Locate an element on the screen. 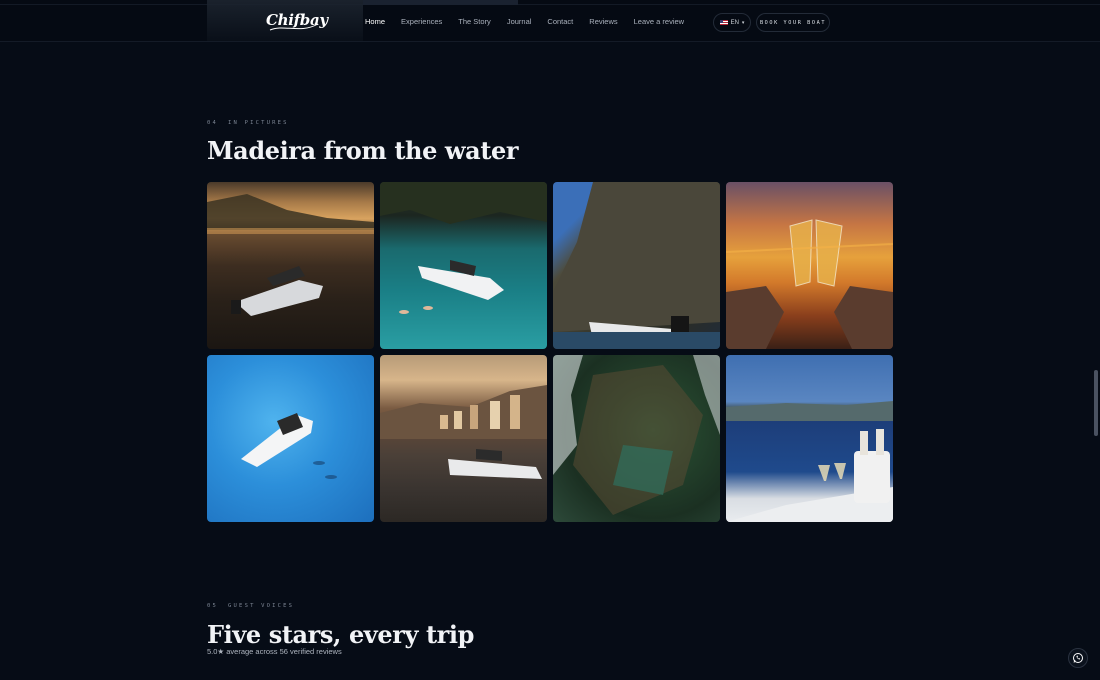 This screenshot has height=680, width=1100. section-number: 04 is located at coordinates (213, 123).